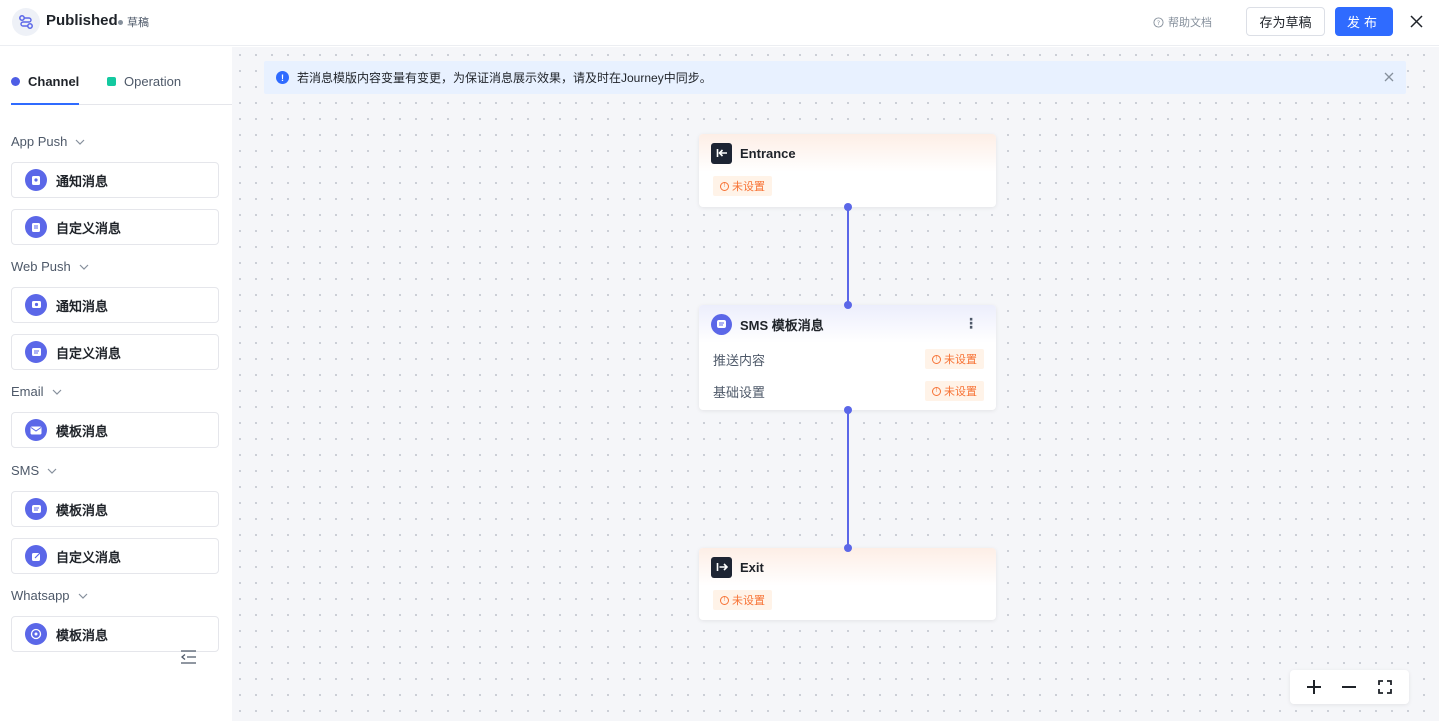 Image resolution: width=1439 pixels, height=721 pixels. What do you see at coordinates (36, 634) in the screenshot?
I see `whatsapp-icon` at bounding box center [36, 634].